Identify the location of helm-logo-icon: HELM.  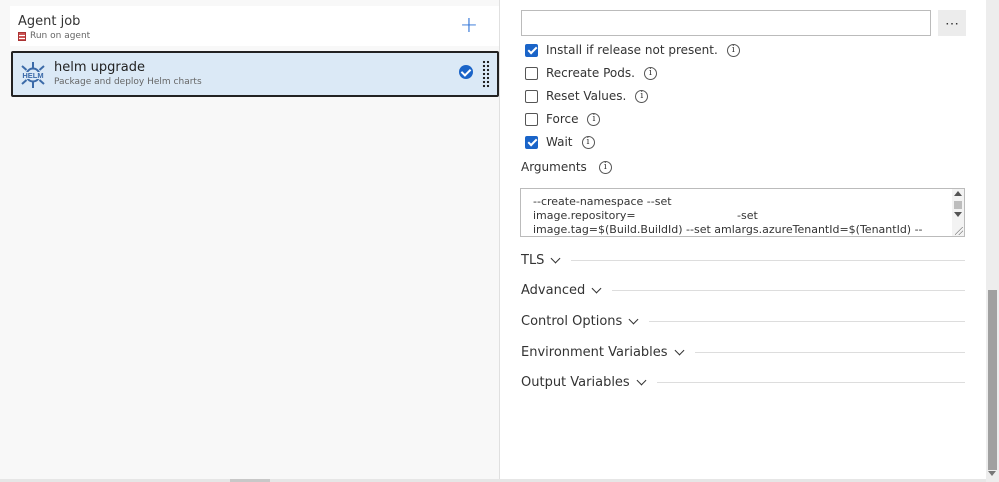
(33, 75).